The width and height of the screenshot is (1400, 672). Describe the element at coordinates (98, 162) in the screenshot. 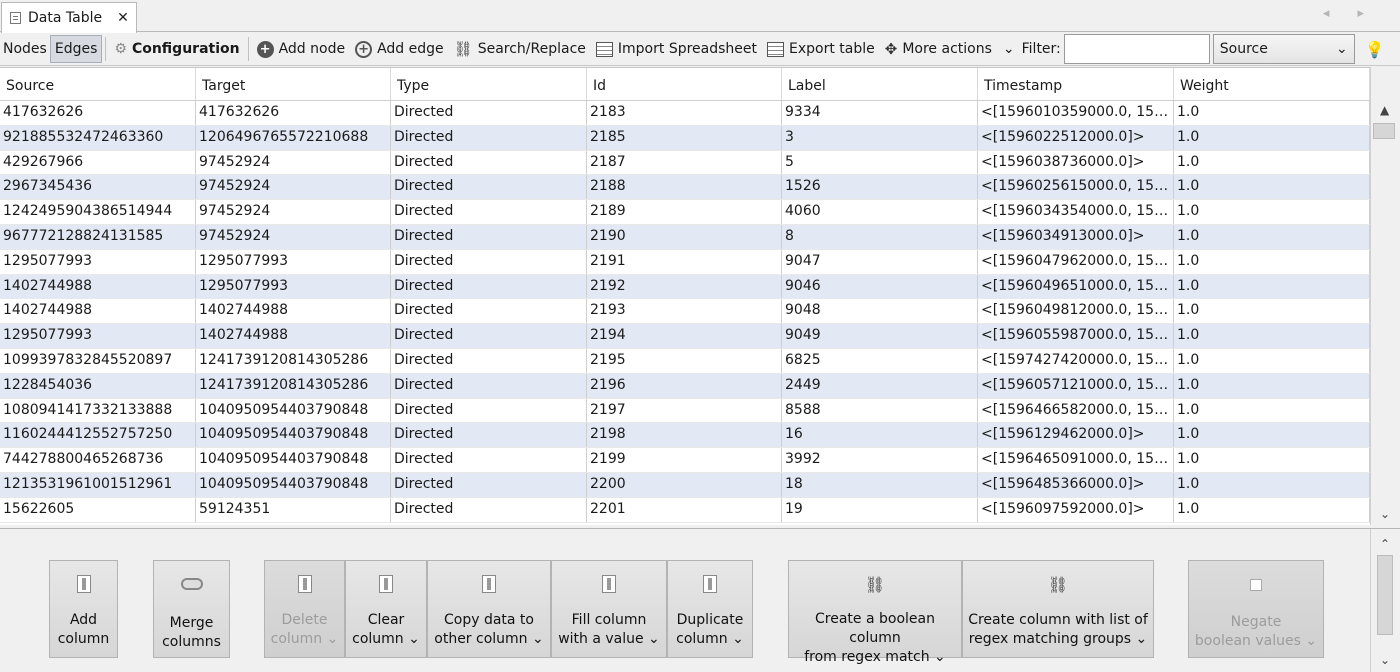

I see `cell-source: 429267966` at that location.